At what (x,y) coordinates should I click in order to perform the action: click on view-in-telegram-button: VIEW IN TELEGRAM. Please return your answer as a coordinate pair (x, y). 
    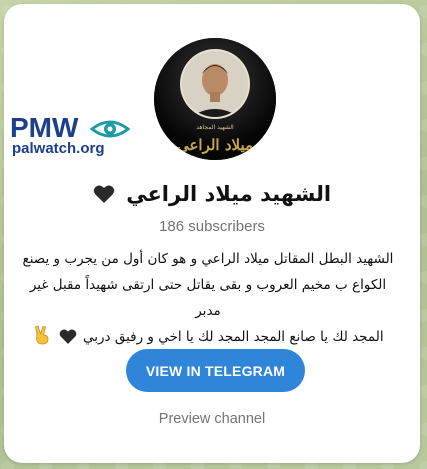
    Looking at the image, I should click on (215, 370).